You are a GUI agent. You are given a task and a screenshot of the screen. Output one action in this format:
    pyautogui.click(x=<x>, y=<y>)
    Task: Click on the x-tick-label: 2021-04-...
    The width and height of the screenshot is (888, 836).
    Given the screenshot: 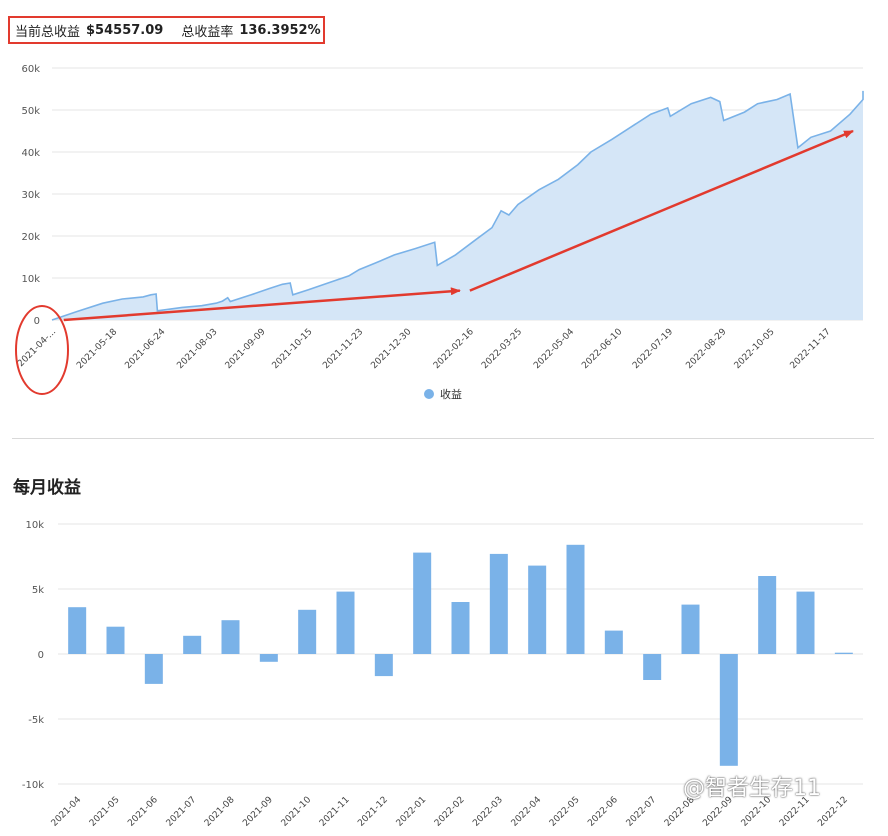 What is the action you would take?
    pyautogui.click(x=37, y=348)
    